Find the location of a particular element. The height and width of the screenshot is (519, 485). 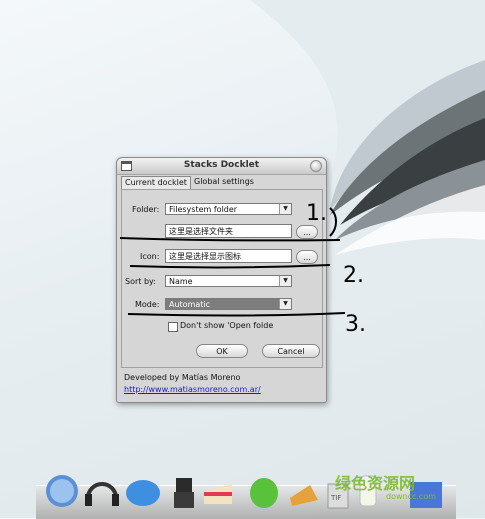

hi-bubble-icon is located at coordinates (62, 491).